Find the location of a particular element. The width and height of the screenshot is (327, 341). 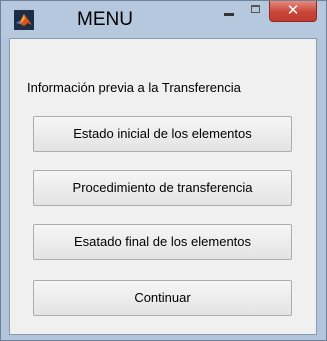

minimize-button is located at coordinates (229, 11).